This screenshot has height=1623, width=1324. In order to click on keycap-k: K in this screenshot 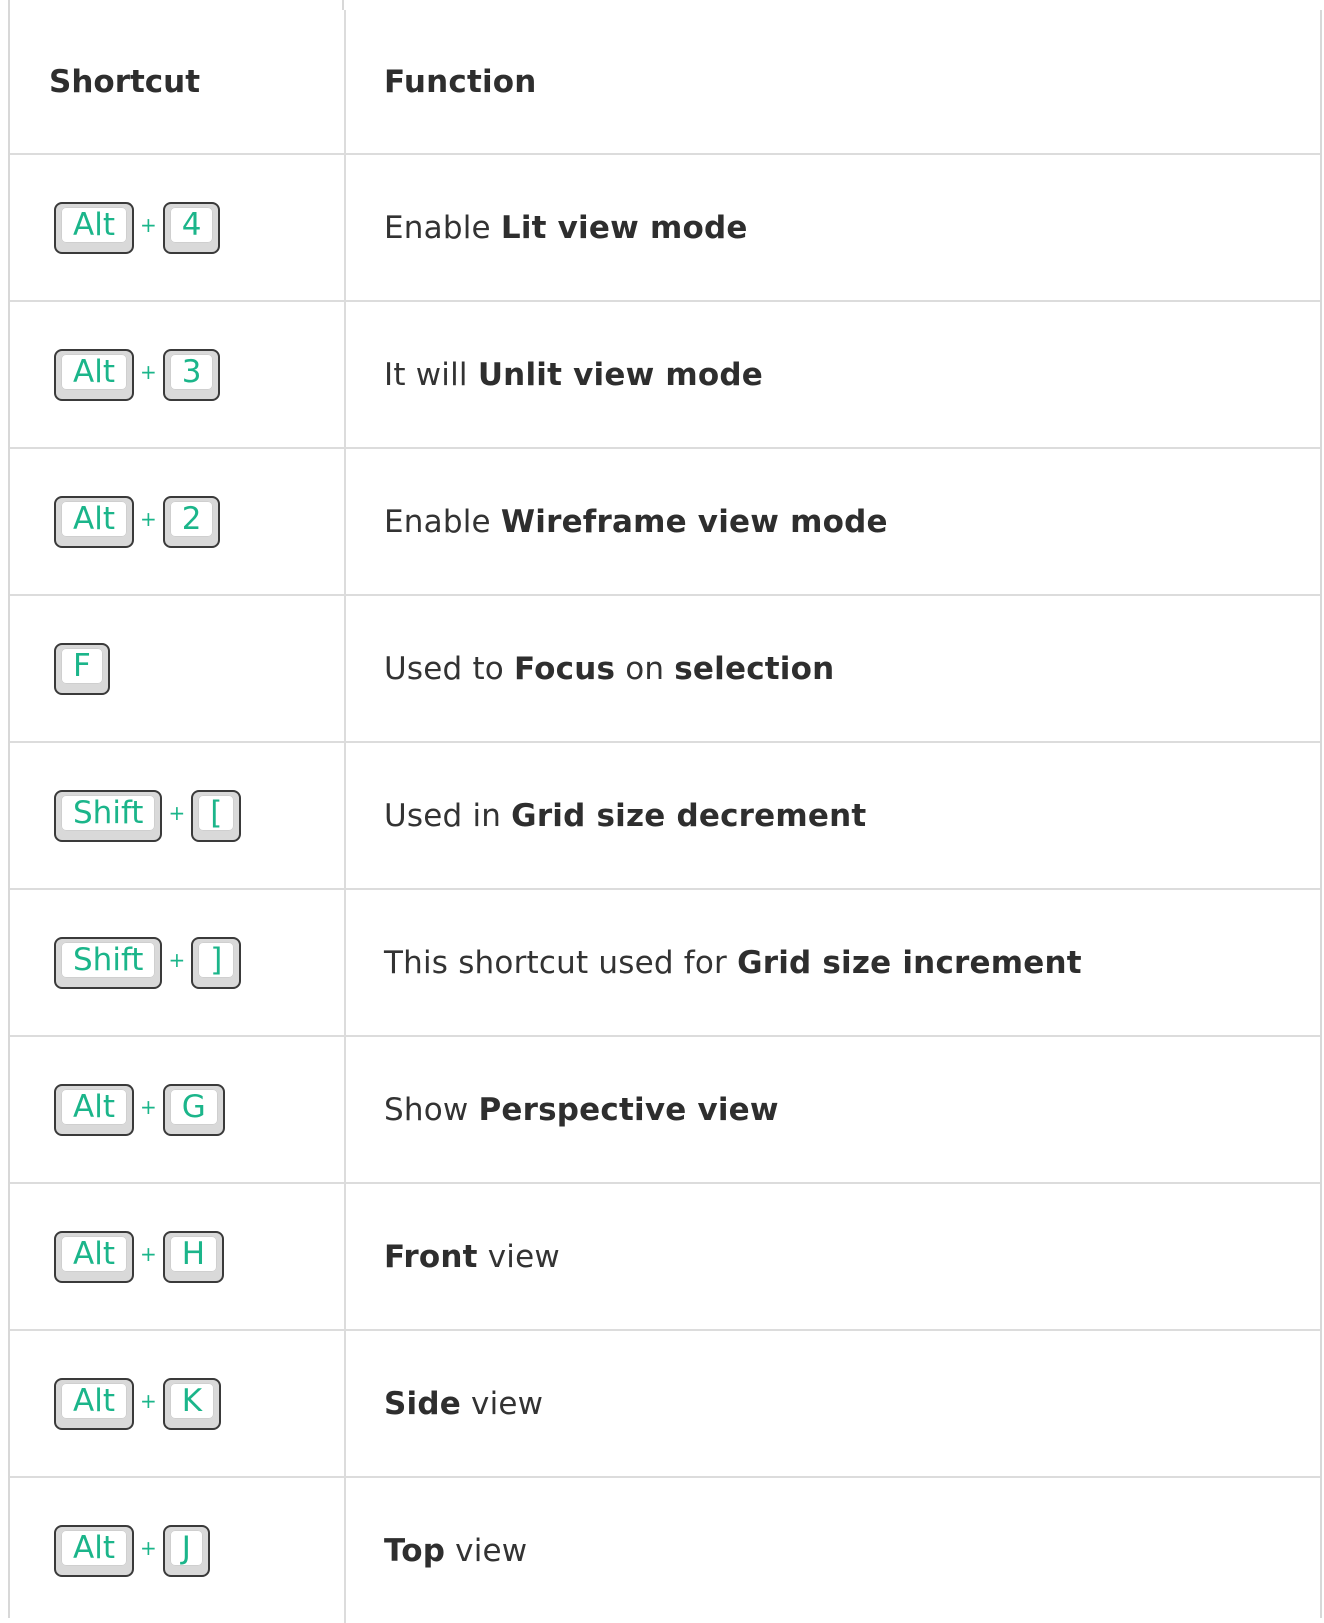, I will do `click(192, 1403)`.